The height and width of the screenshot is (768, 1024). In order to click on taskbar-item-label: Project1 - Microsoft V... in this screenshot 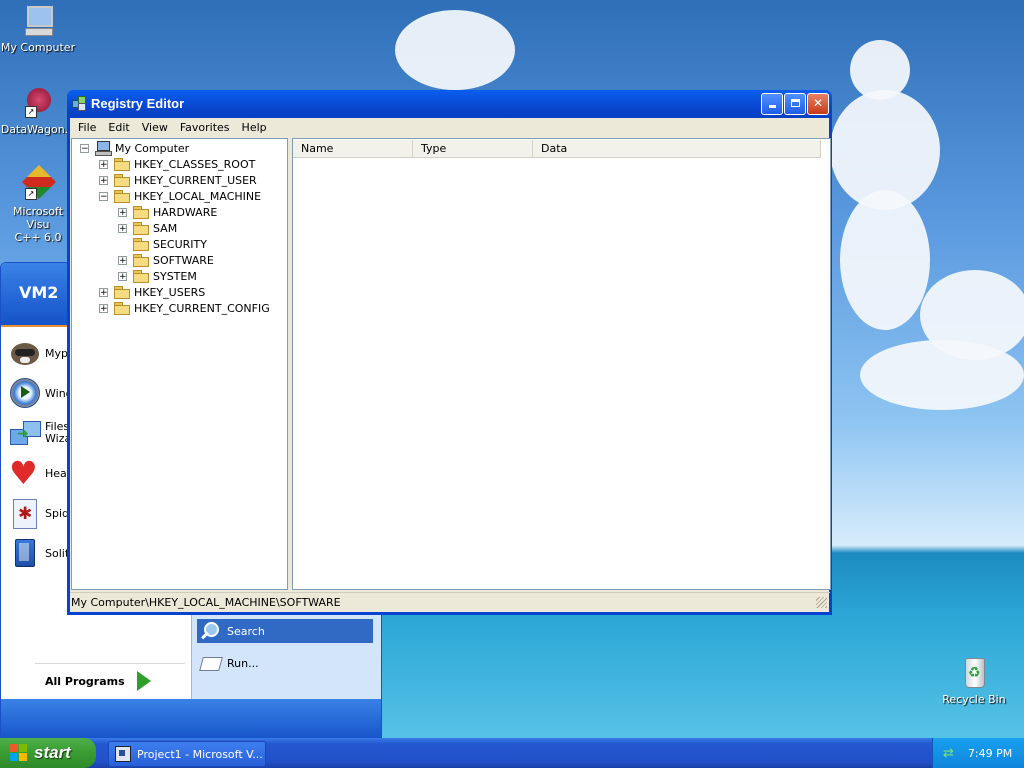, I will do `click(200, 754)`.